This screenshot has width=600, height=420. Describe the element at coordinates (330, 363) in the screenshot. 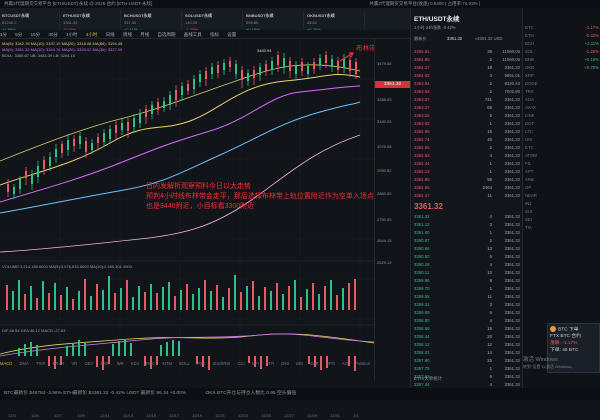

I see `indicator-tab: DPO` at that location.